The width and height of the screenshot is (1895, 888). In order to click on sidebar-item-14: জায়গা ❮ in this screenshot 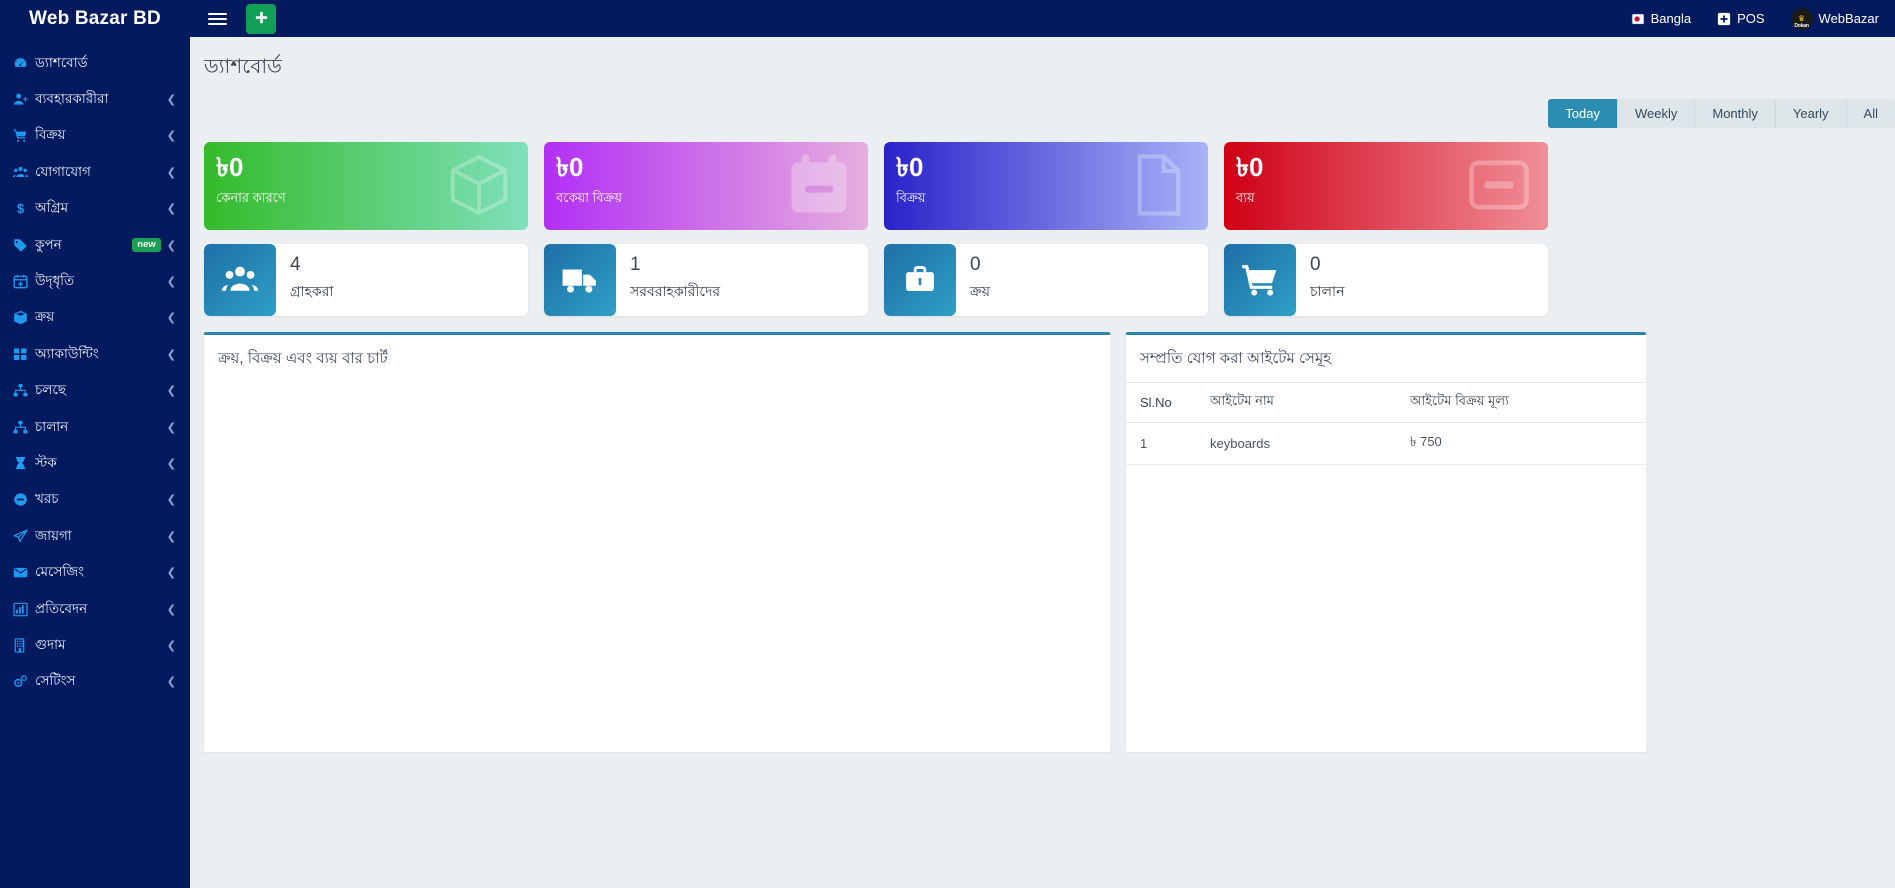, I will do `click(95, 536)`.